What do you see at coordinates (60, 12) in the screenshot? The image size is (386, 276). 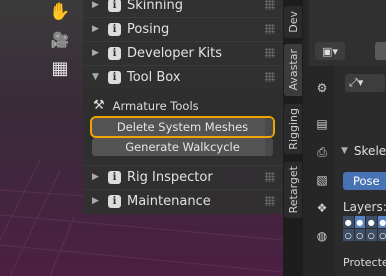 I see `hand-pan-icon: ✋` at bounding box center [60, 12].